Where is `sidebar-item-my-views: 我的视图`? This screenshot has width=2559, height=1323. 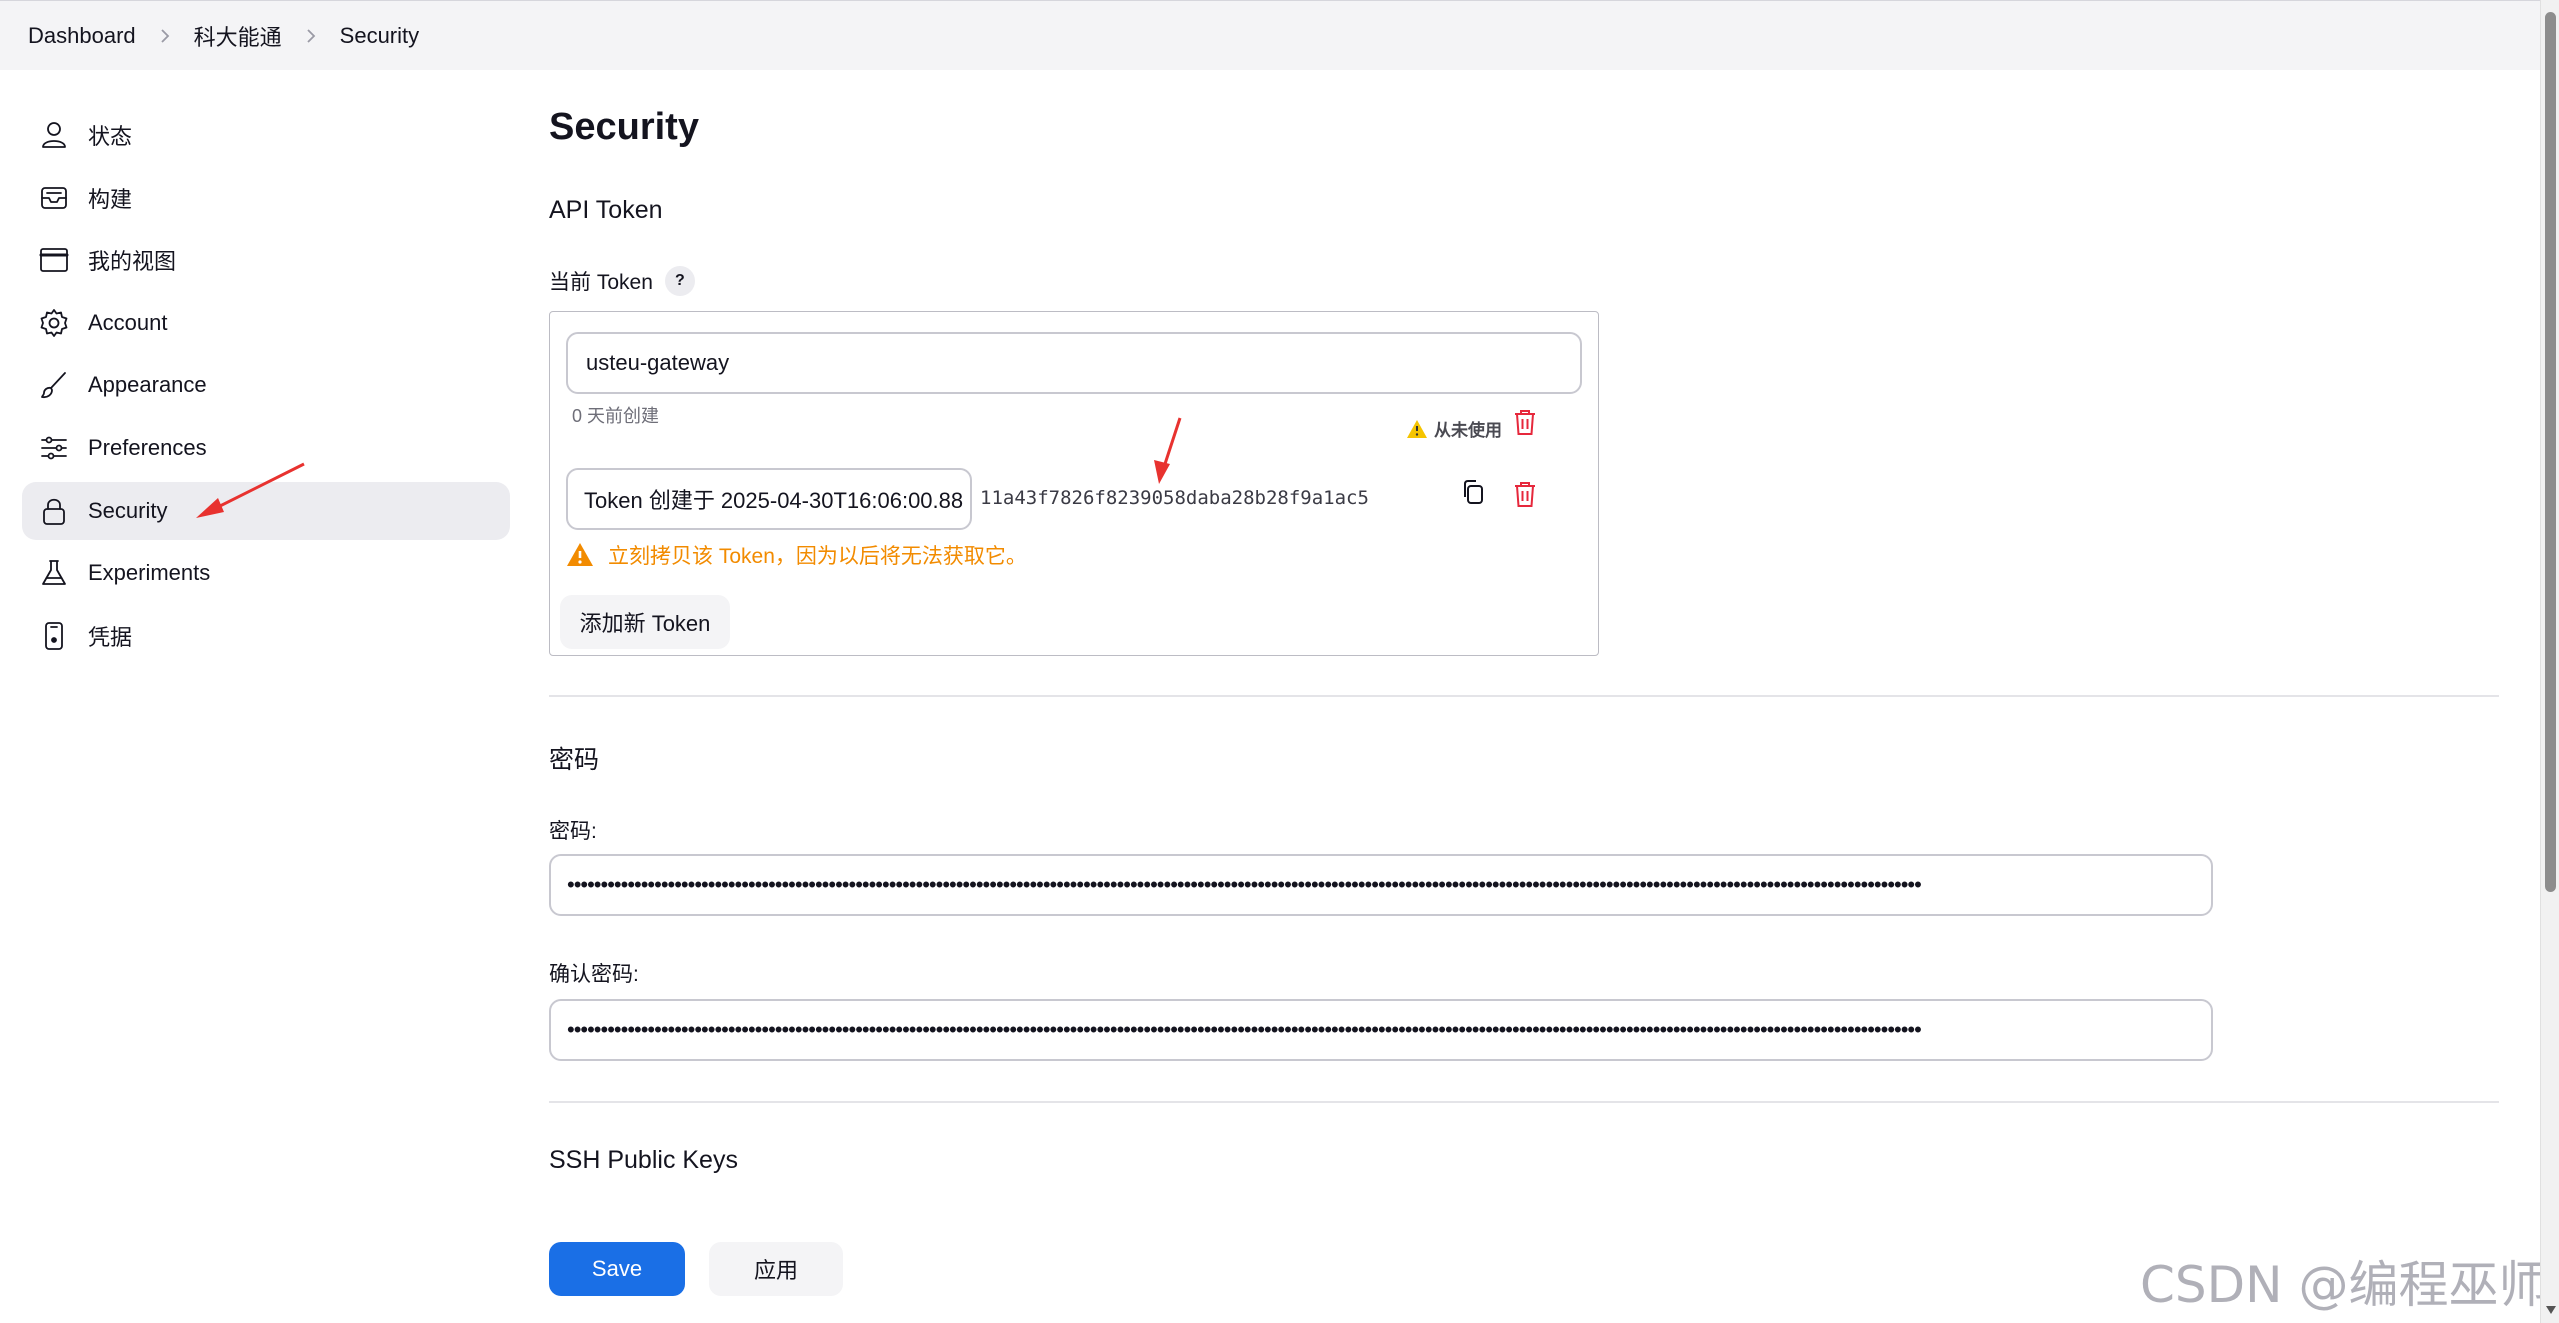
sidebar-item-my-views: 我的视图 is located at coordinates (266, 260).